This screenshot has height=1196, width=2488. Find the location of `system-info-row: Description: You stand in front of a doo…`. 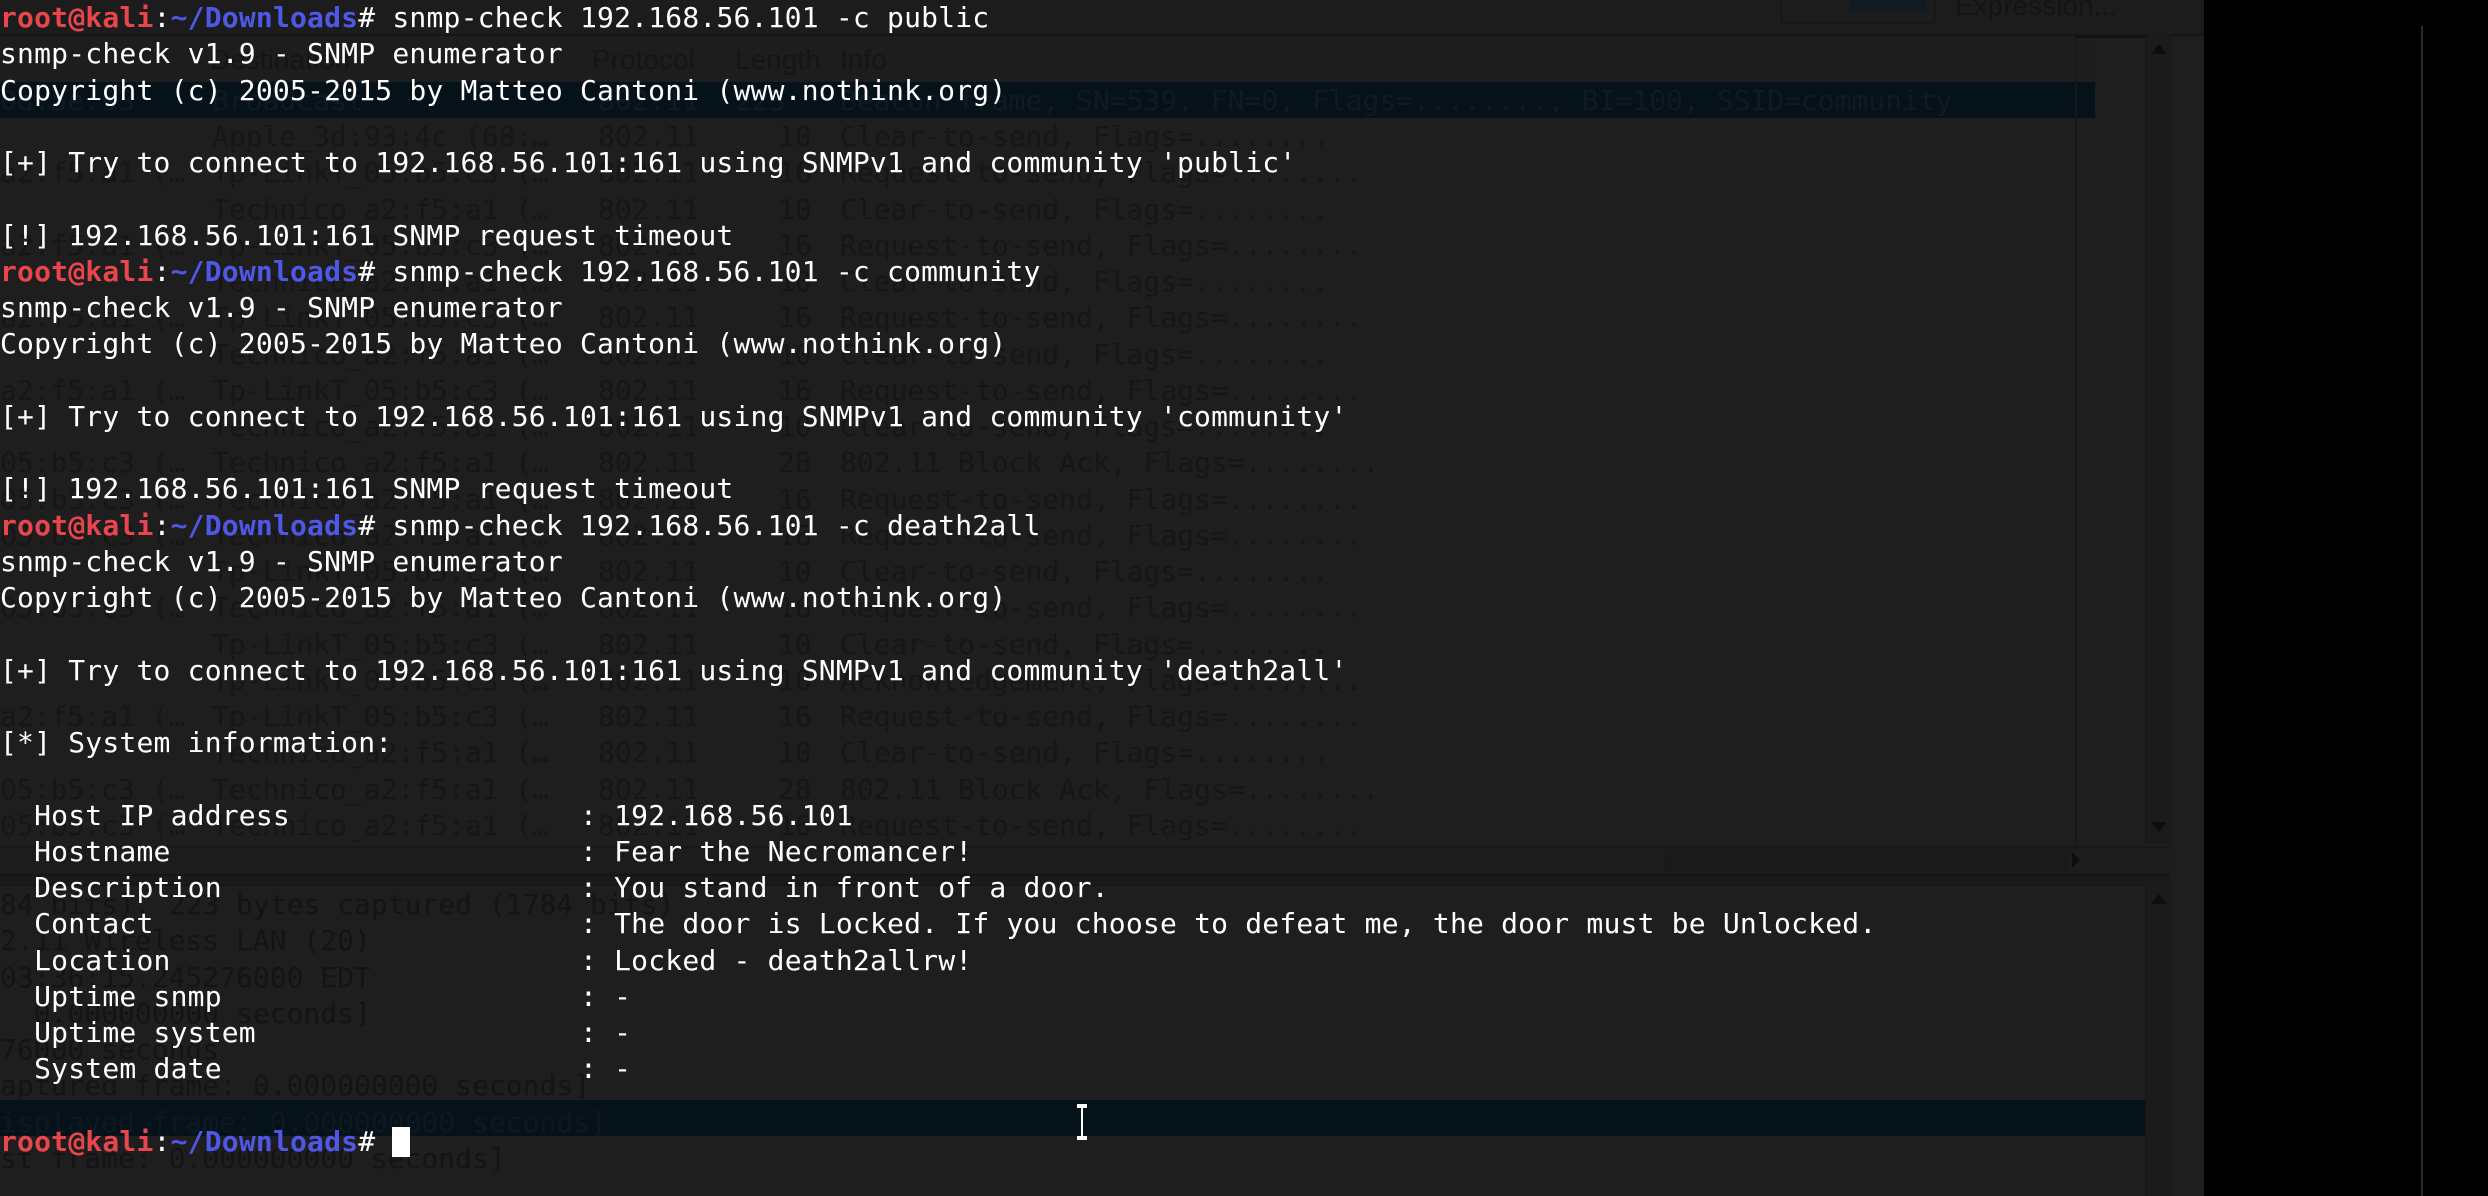

system-info-row: Description: You stand in front of a doo… is located at coordinates (554, 888).